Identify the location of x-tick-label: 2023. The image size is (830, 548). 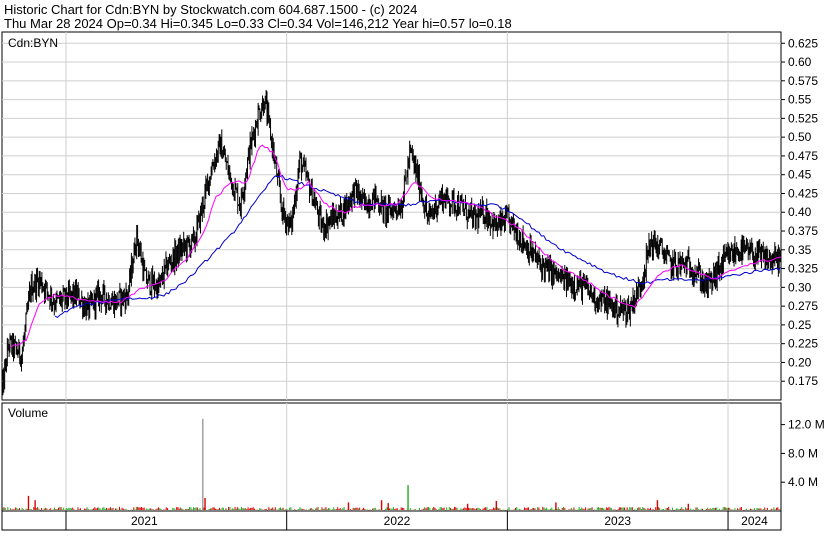
(617, 521).